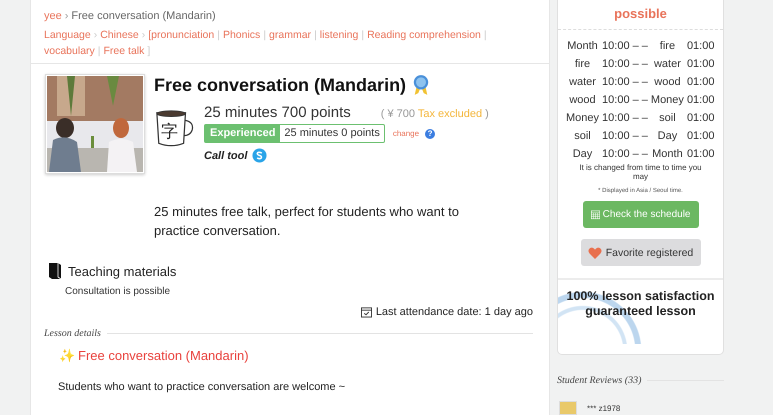 The width and height of the screenshot is (773, 415). What do you see at coordinates (69, 51) in the screenshot?
I see `category-link: vocabulary` at bounding box center [69, 51].